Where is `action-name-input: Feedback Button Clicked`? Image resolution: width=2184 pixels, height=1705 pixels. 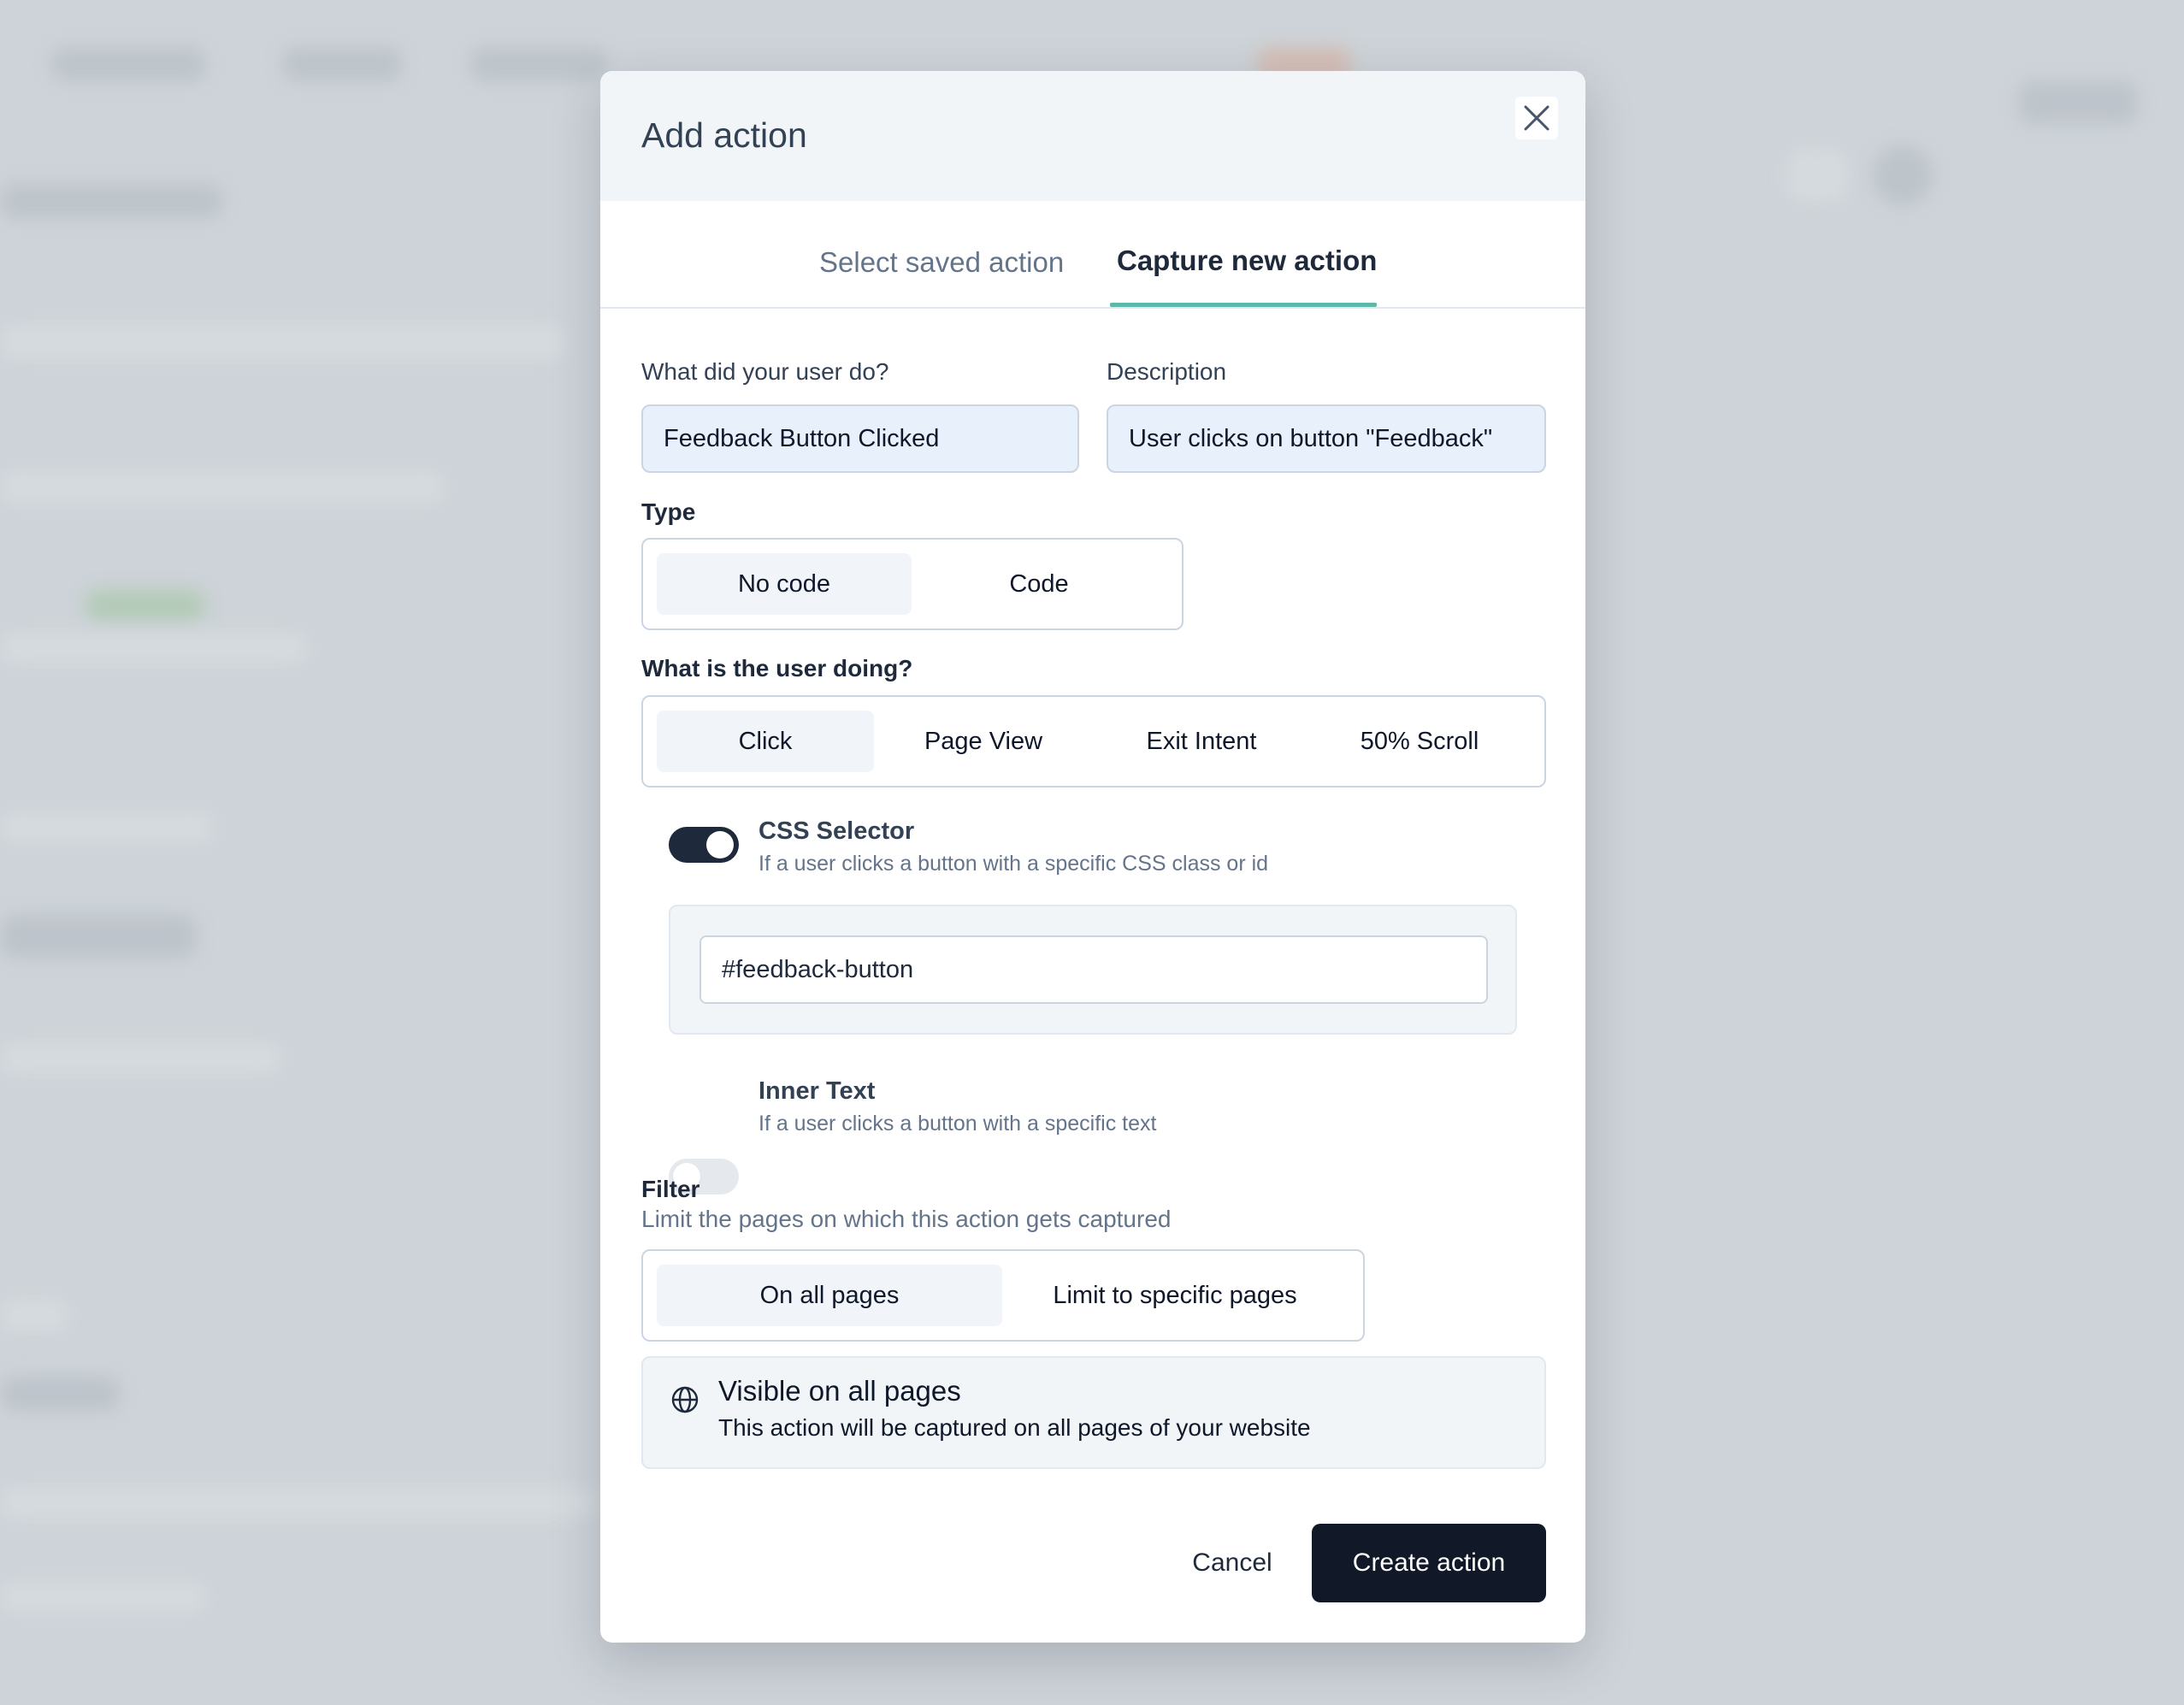
action-name-input: Feedback Button Clicked is located at coordinates (860, 438).